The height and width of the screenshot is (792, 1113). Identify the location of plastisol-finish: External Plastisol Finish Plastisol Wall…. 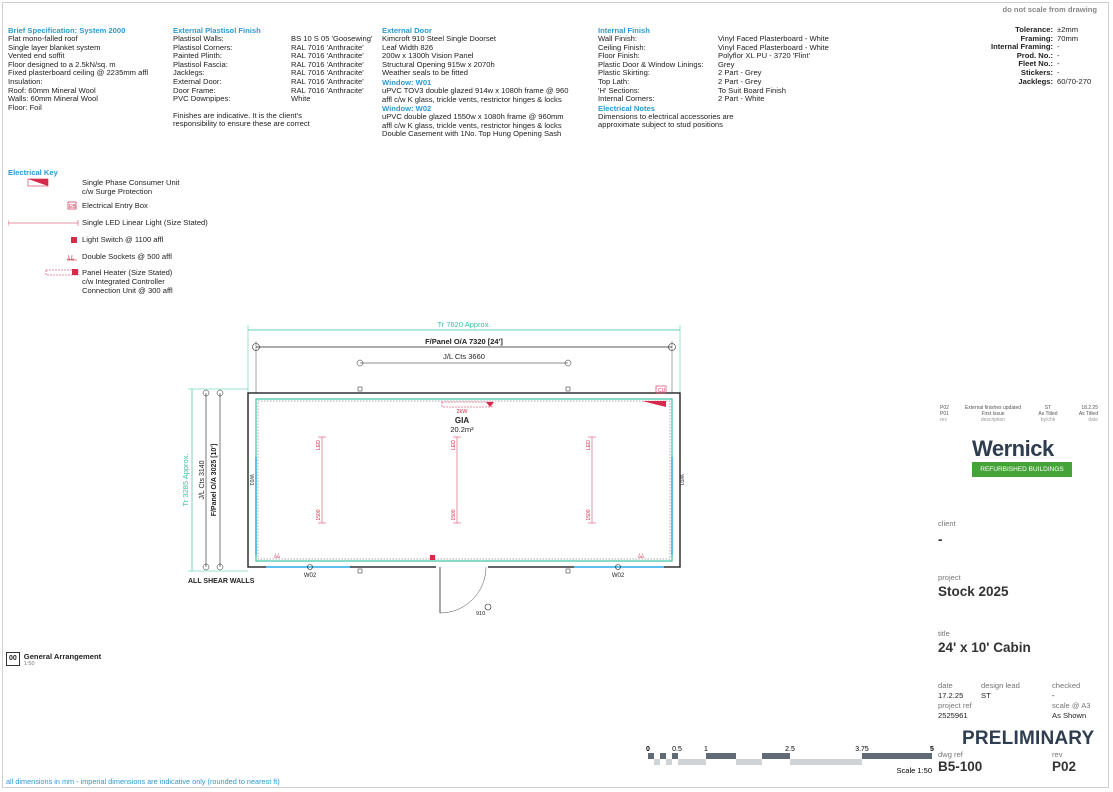
(272, 77).